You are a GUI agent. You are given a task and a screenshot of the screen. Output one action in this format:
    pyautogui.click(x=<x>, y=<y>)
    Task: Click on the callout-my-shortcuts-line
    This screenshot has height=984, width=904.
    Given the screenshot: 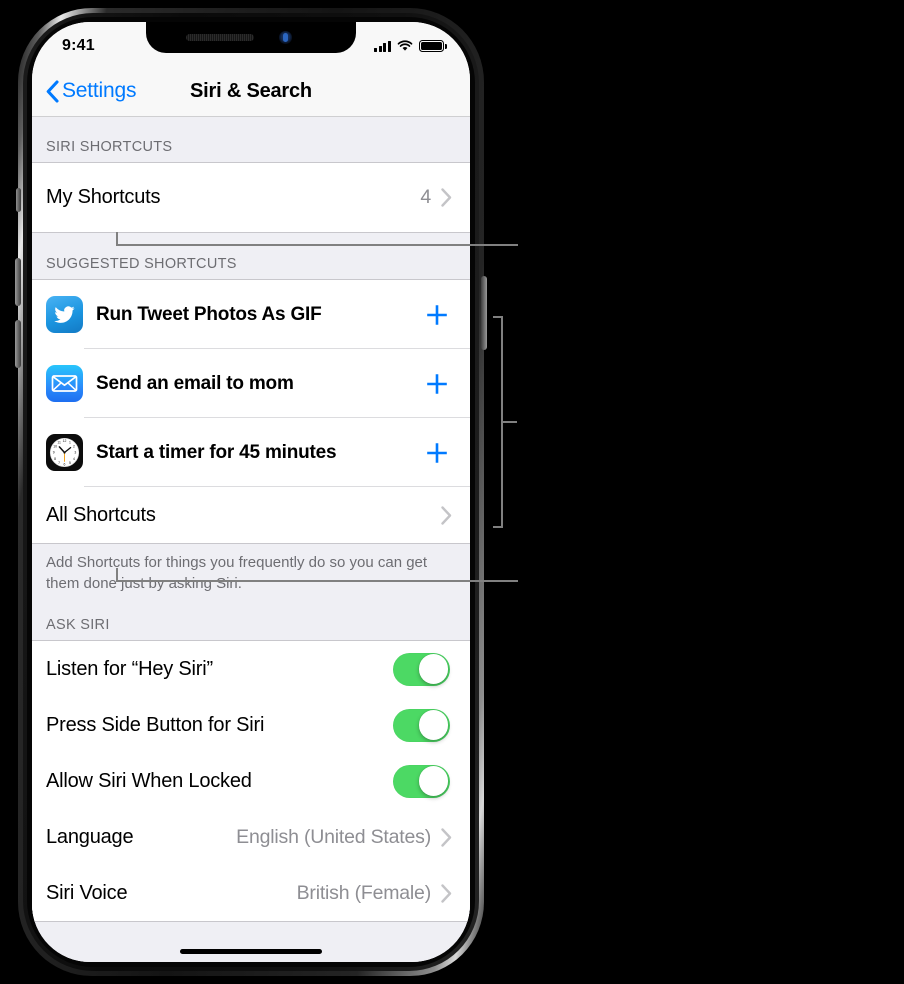 What is the action you would take?
    pyautogui.click(x=317, y=245)
    